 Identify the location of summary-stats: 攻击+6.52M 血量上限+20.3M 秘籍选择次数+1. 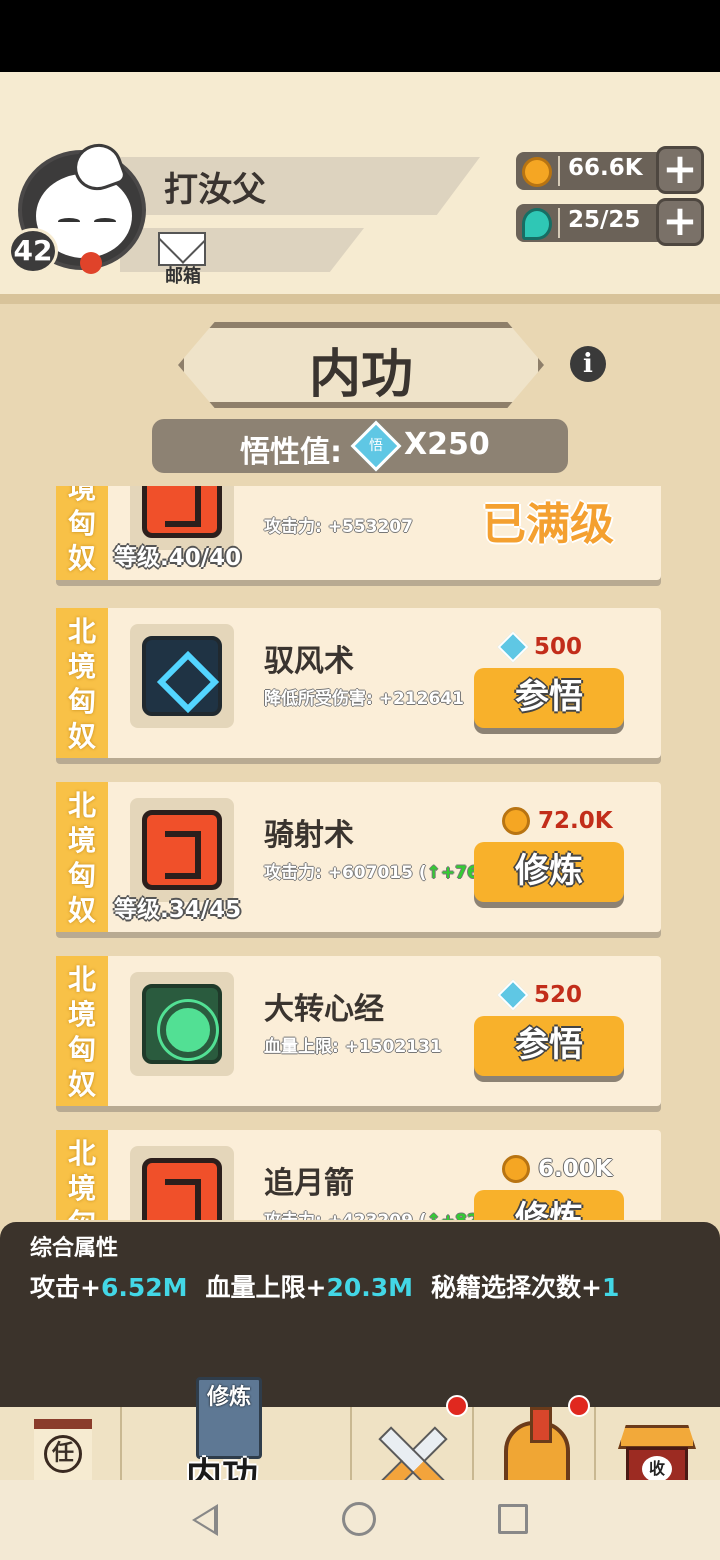
(325, 1287).